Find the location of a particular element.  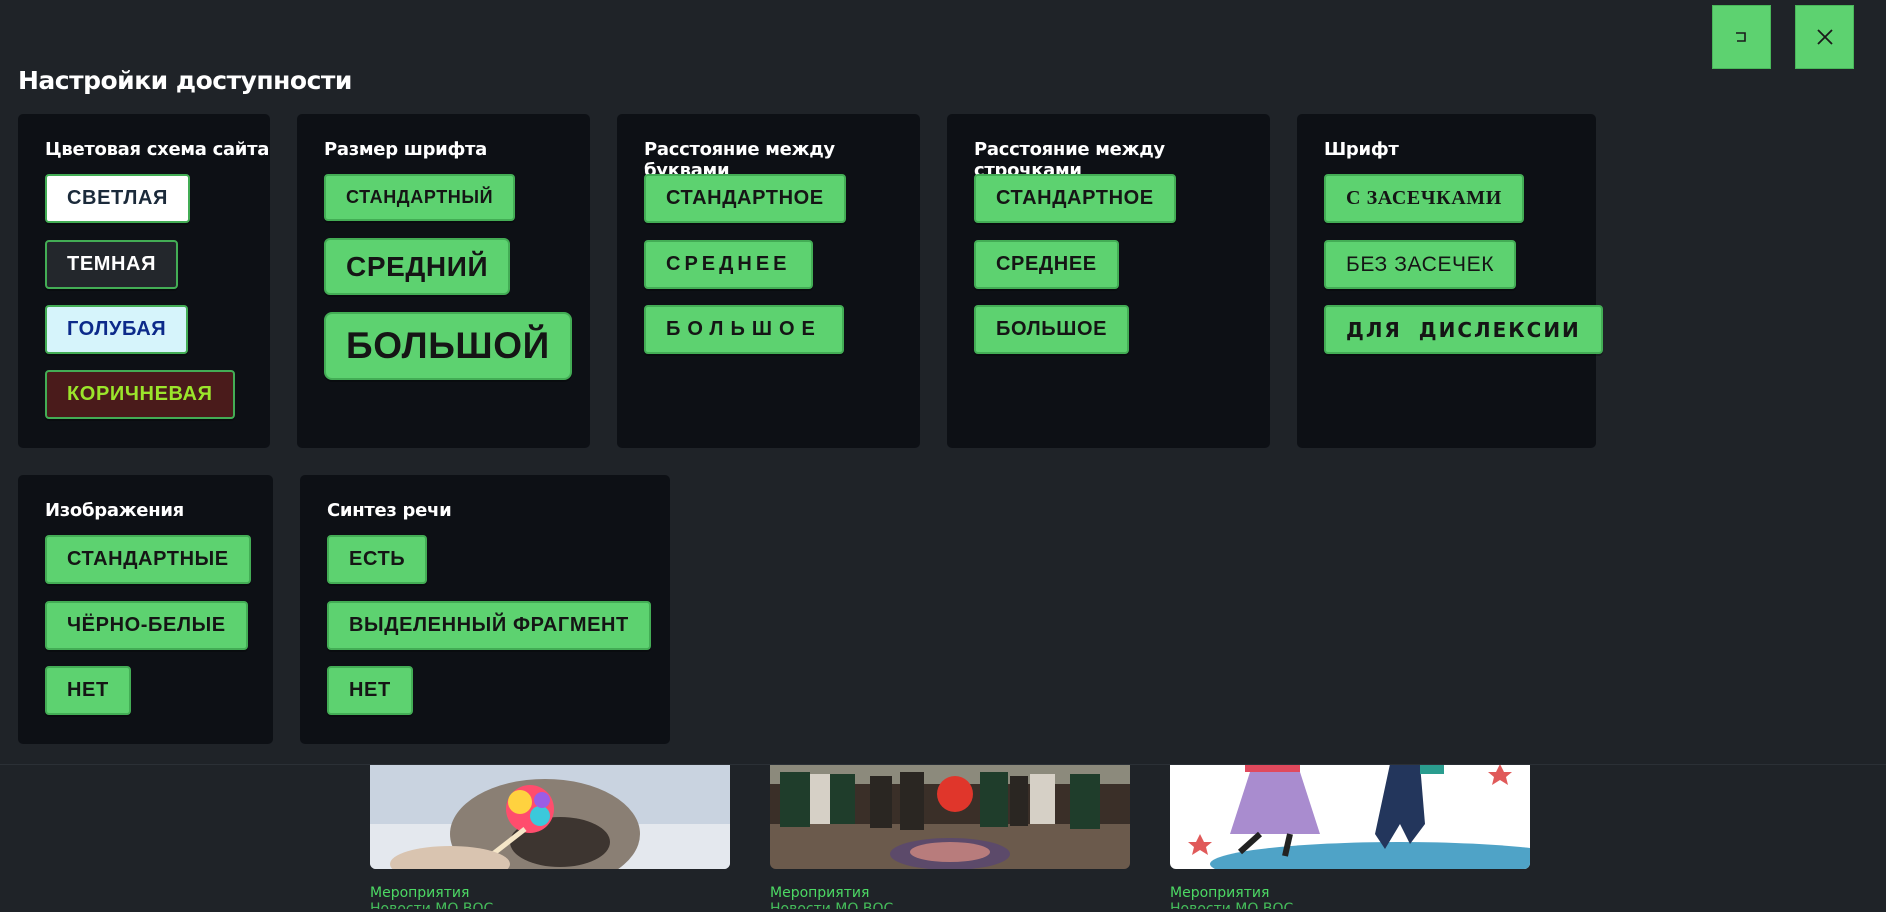

font-serif-button: С ЗАСЕЧКАМИ is located at coordinates (1424, 198).